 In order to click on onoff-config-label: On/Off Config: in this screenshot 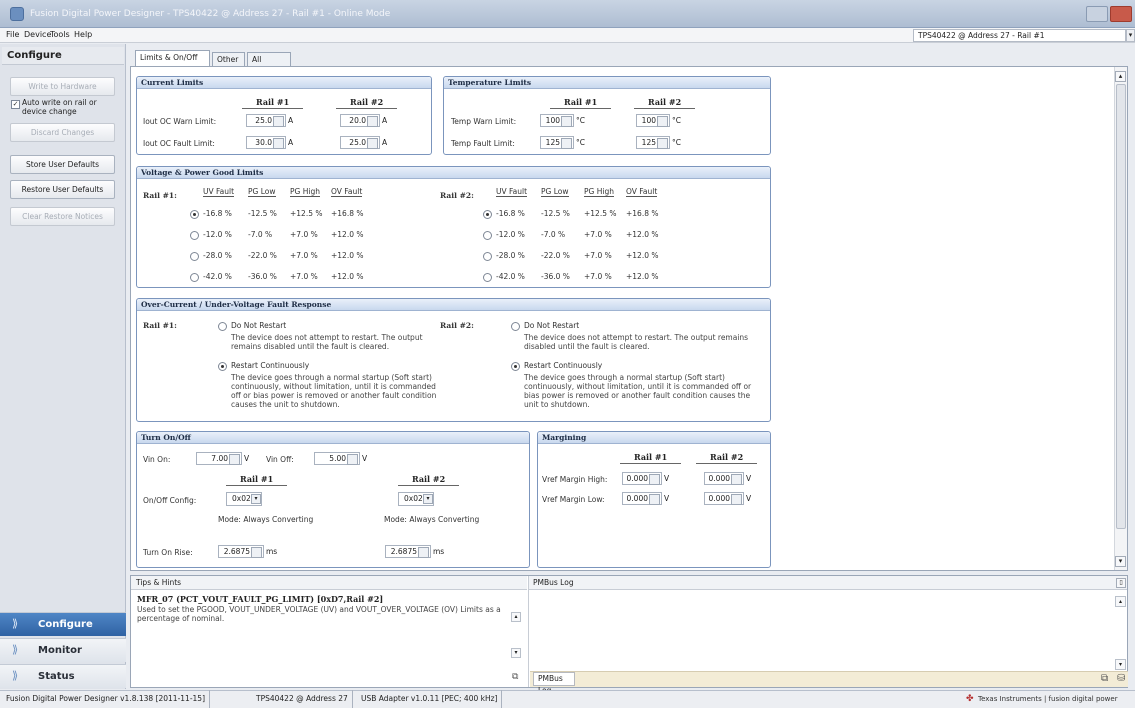, I will do `click(170, 500)`.